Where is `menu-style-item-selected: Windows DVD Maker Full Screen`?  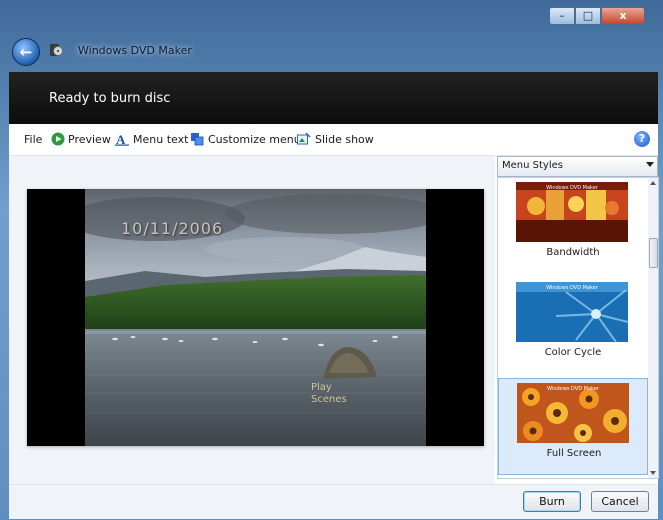
menu-style-item-selected: Windows DVD Maker Full Screen is located at coordinates (573, 426).